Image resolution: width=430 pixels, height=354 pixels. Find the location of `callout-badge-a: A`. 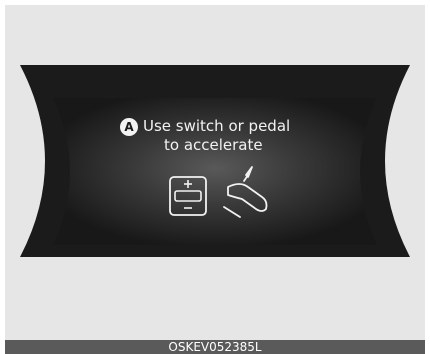

callout-badge-a: A is located at coordinates (129, 127).